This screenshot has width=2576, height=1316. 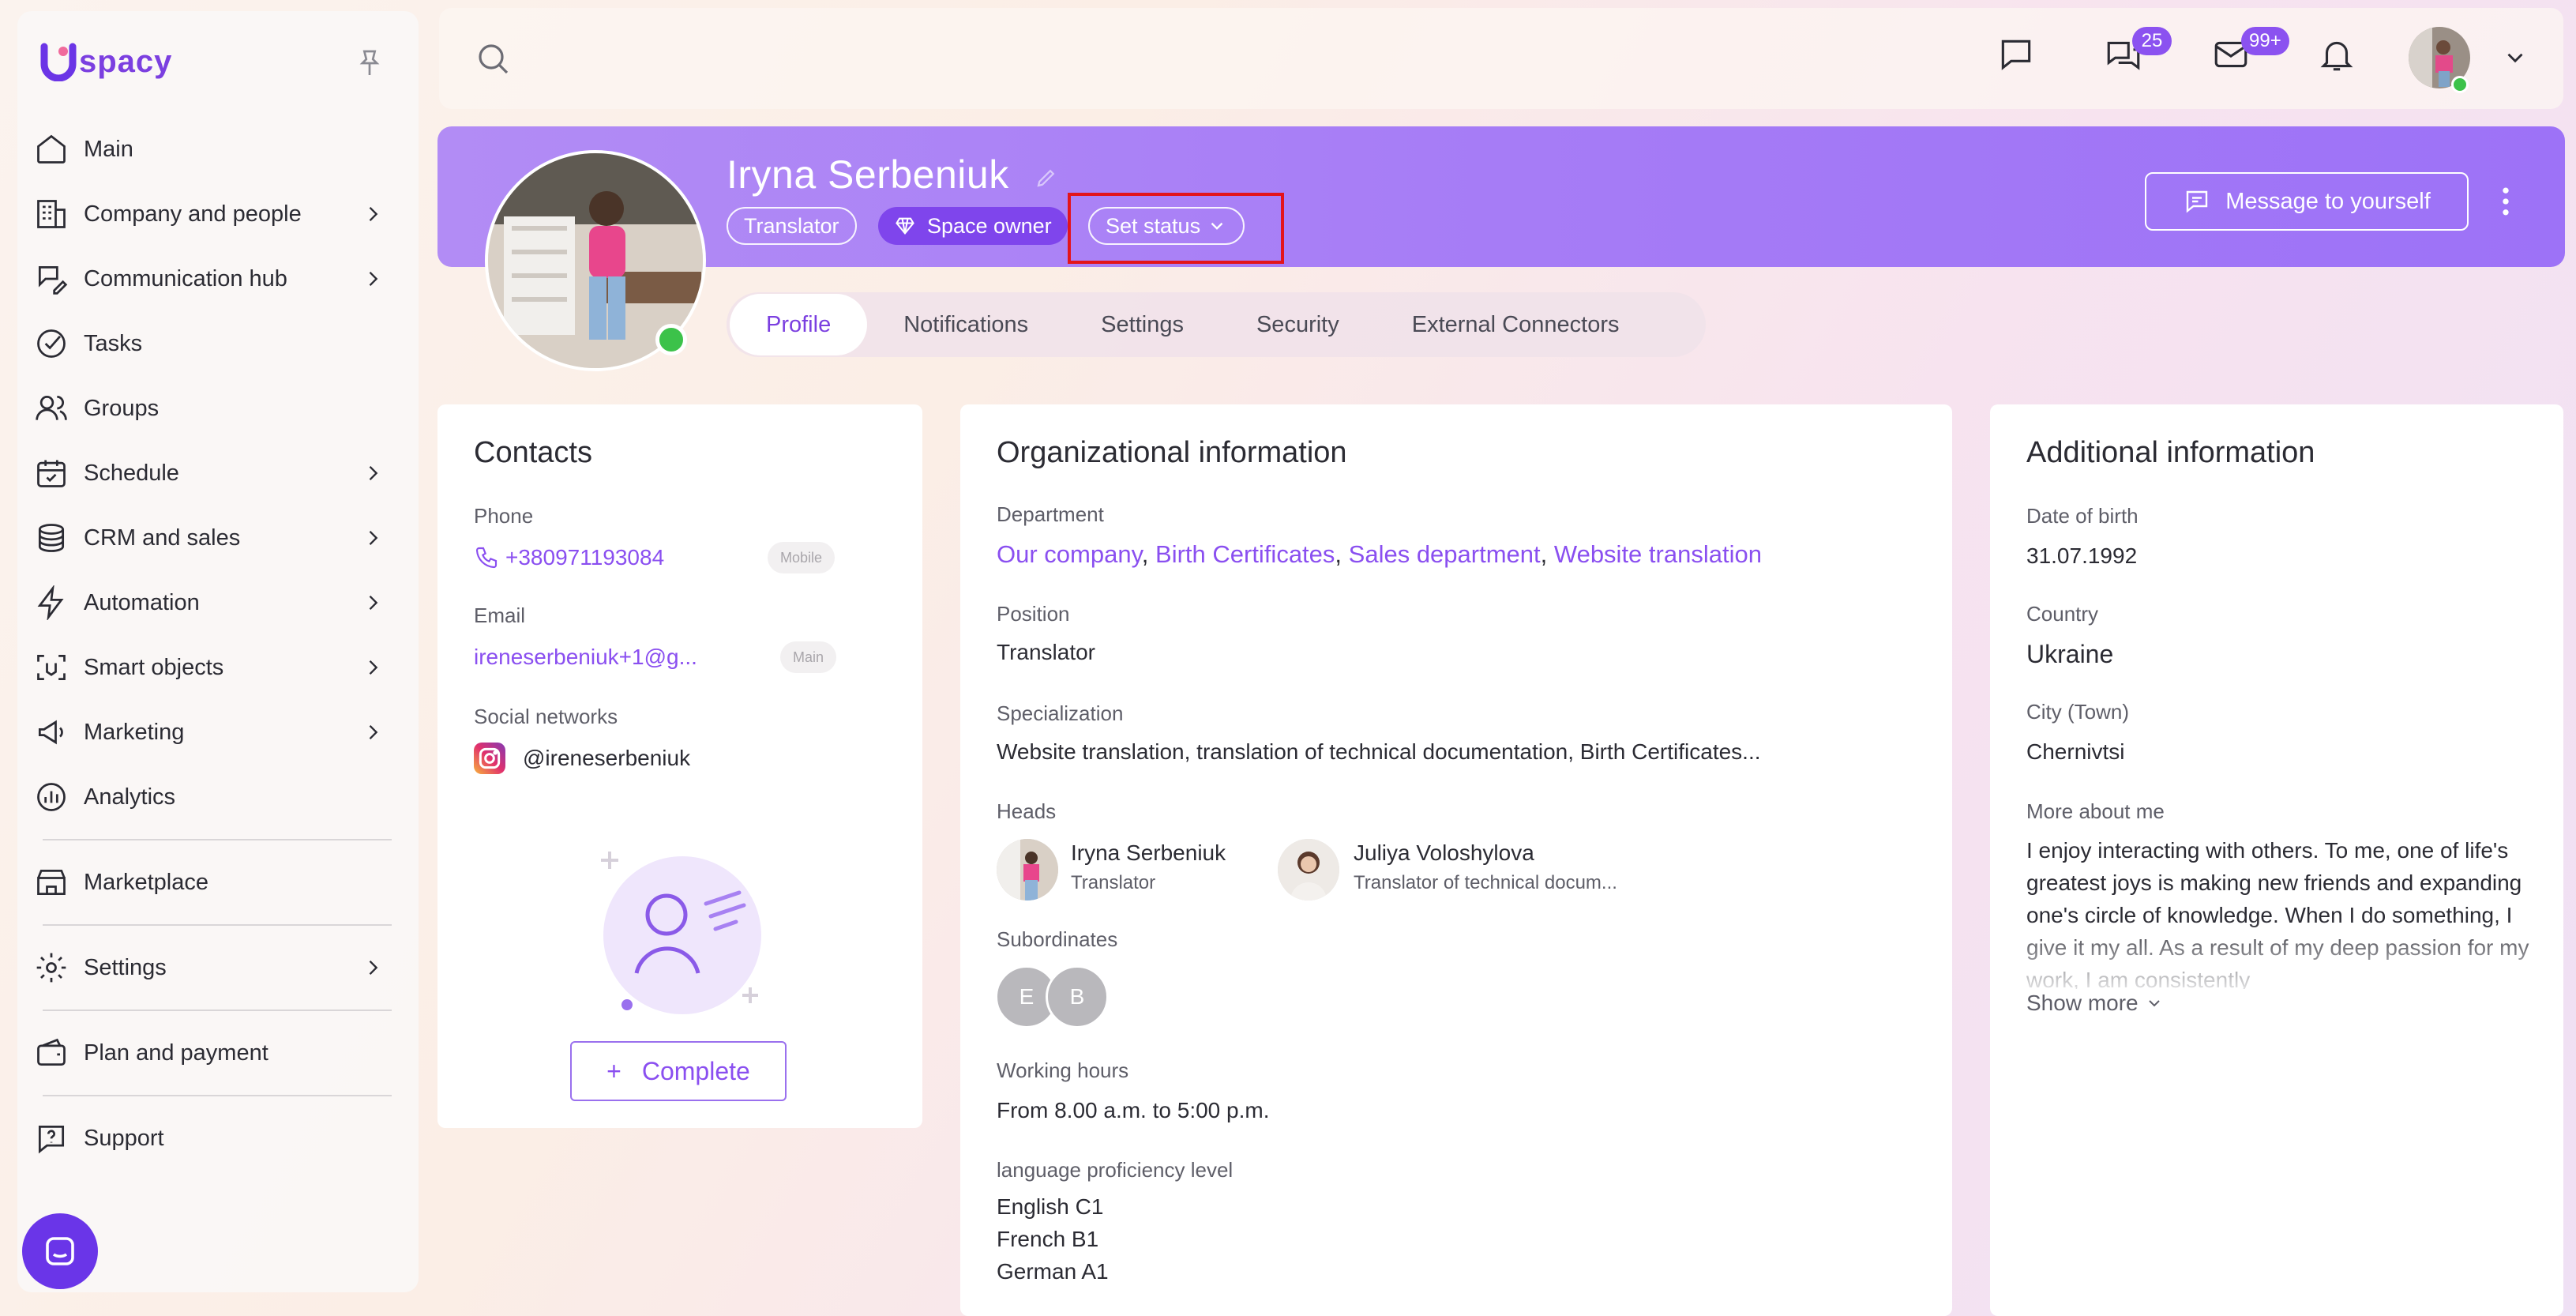 I want to click on email-type-tag: Main, so click(x=808, y=657).